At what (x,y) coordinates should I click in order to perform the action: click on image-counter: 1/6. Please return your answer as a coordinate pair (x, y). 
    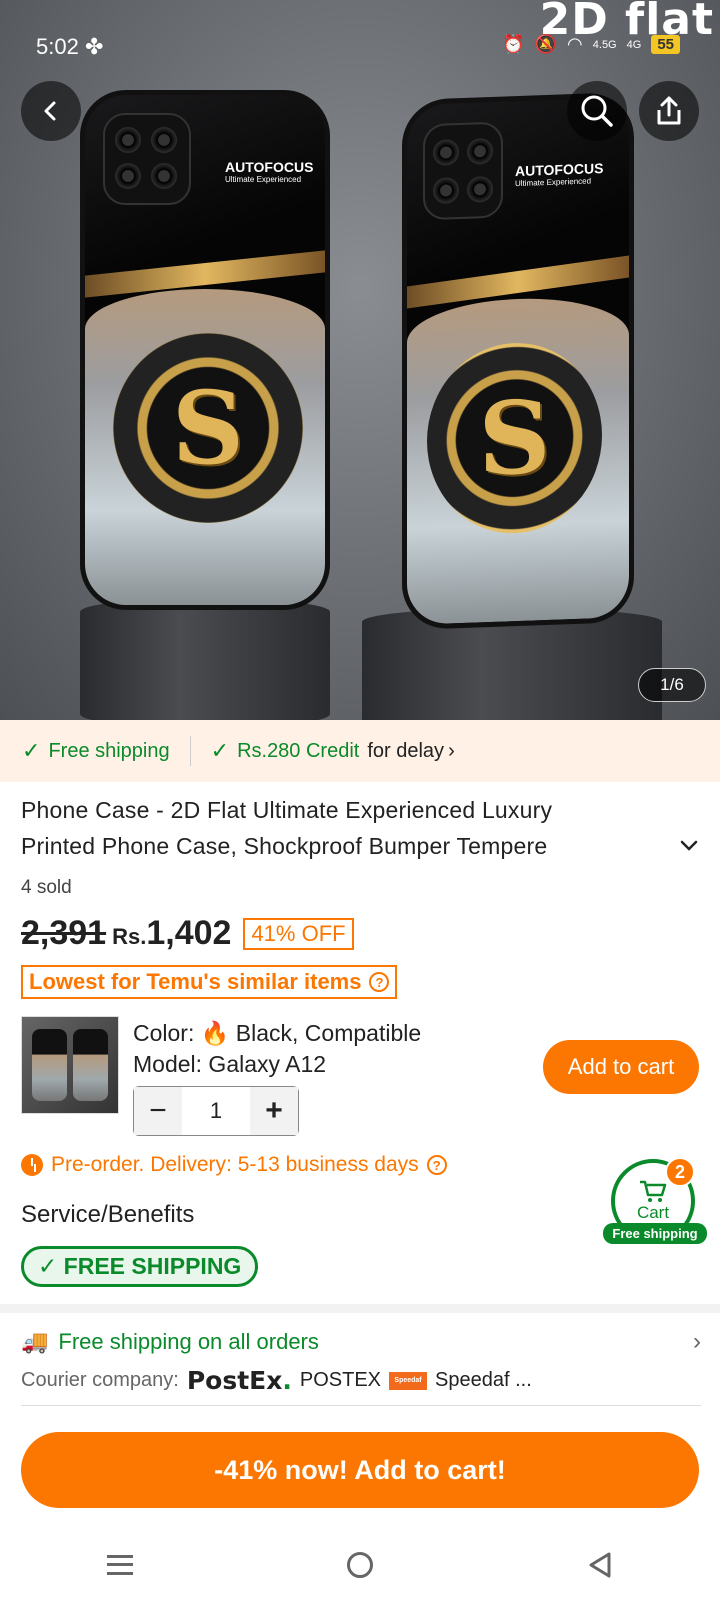
    Looking at the image, I should click on (672, 685).